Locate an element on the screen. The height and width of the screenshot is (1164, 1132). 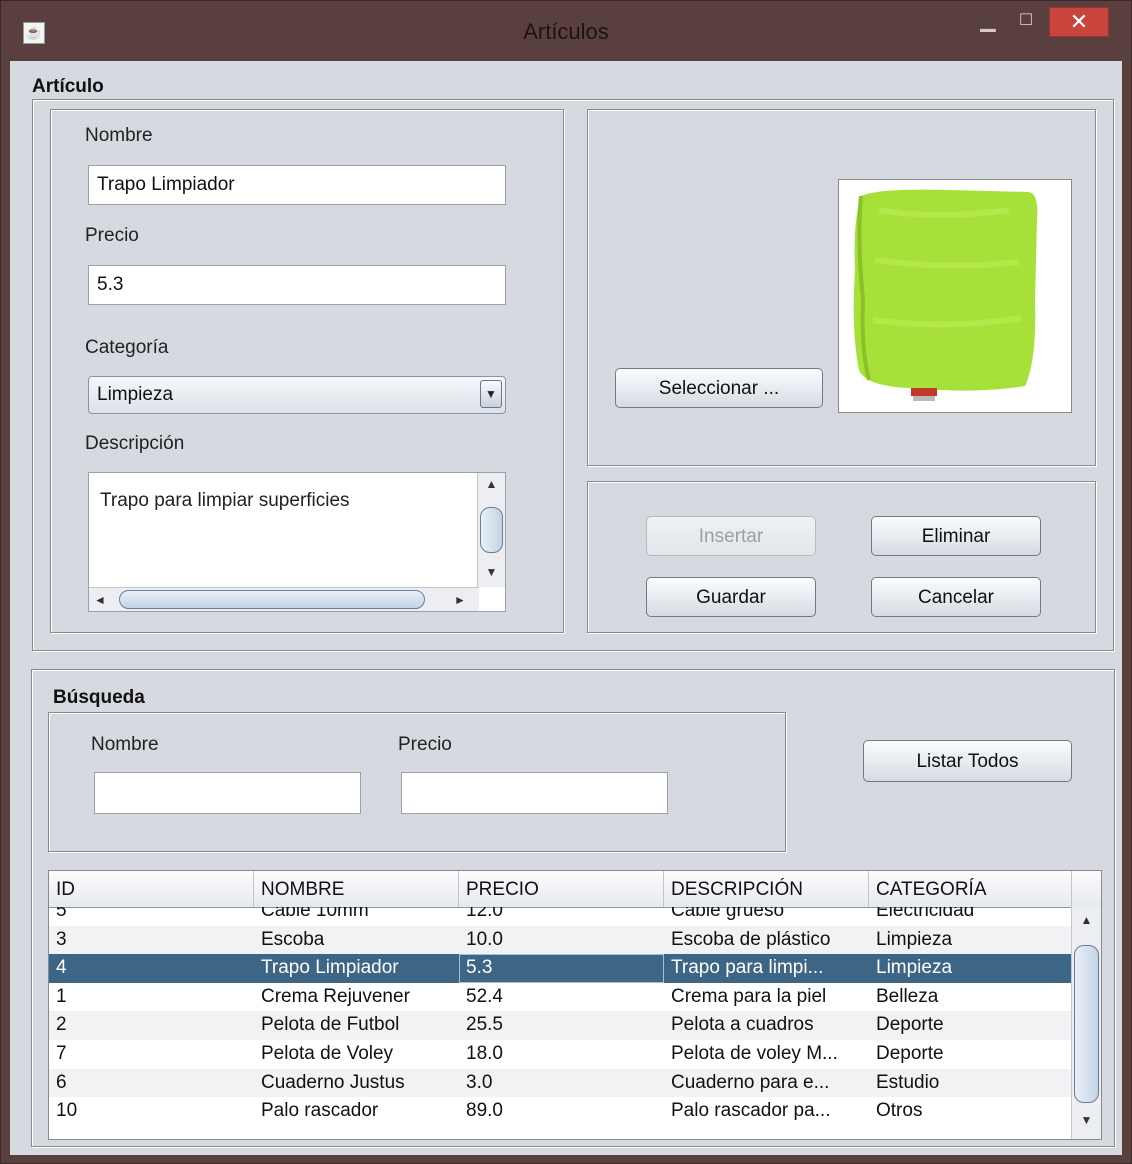
table-header: ID NOMBRE PRECIO DESCRIPCIÓN CATEGORÍA is located at coordinates (575, 889).